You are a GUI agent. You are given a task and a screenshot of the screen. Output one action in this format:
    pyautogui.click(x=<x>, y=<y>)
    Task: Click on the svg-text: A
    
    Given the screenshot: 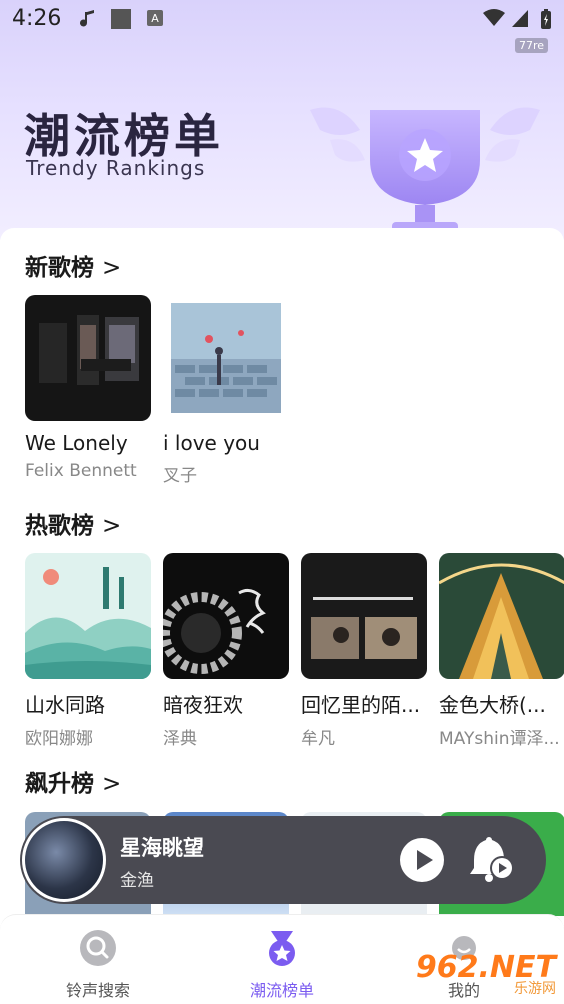 What is the action you would take?
    pyautogui.click(x=155, y=18)
    